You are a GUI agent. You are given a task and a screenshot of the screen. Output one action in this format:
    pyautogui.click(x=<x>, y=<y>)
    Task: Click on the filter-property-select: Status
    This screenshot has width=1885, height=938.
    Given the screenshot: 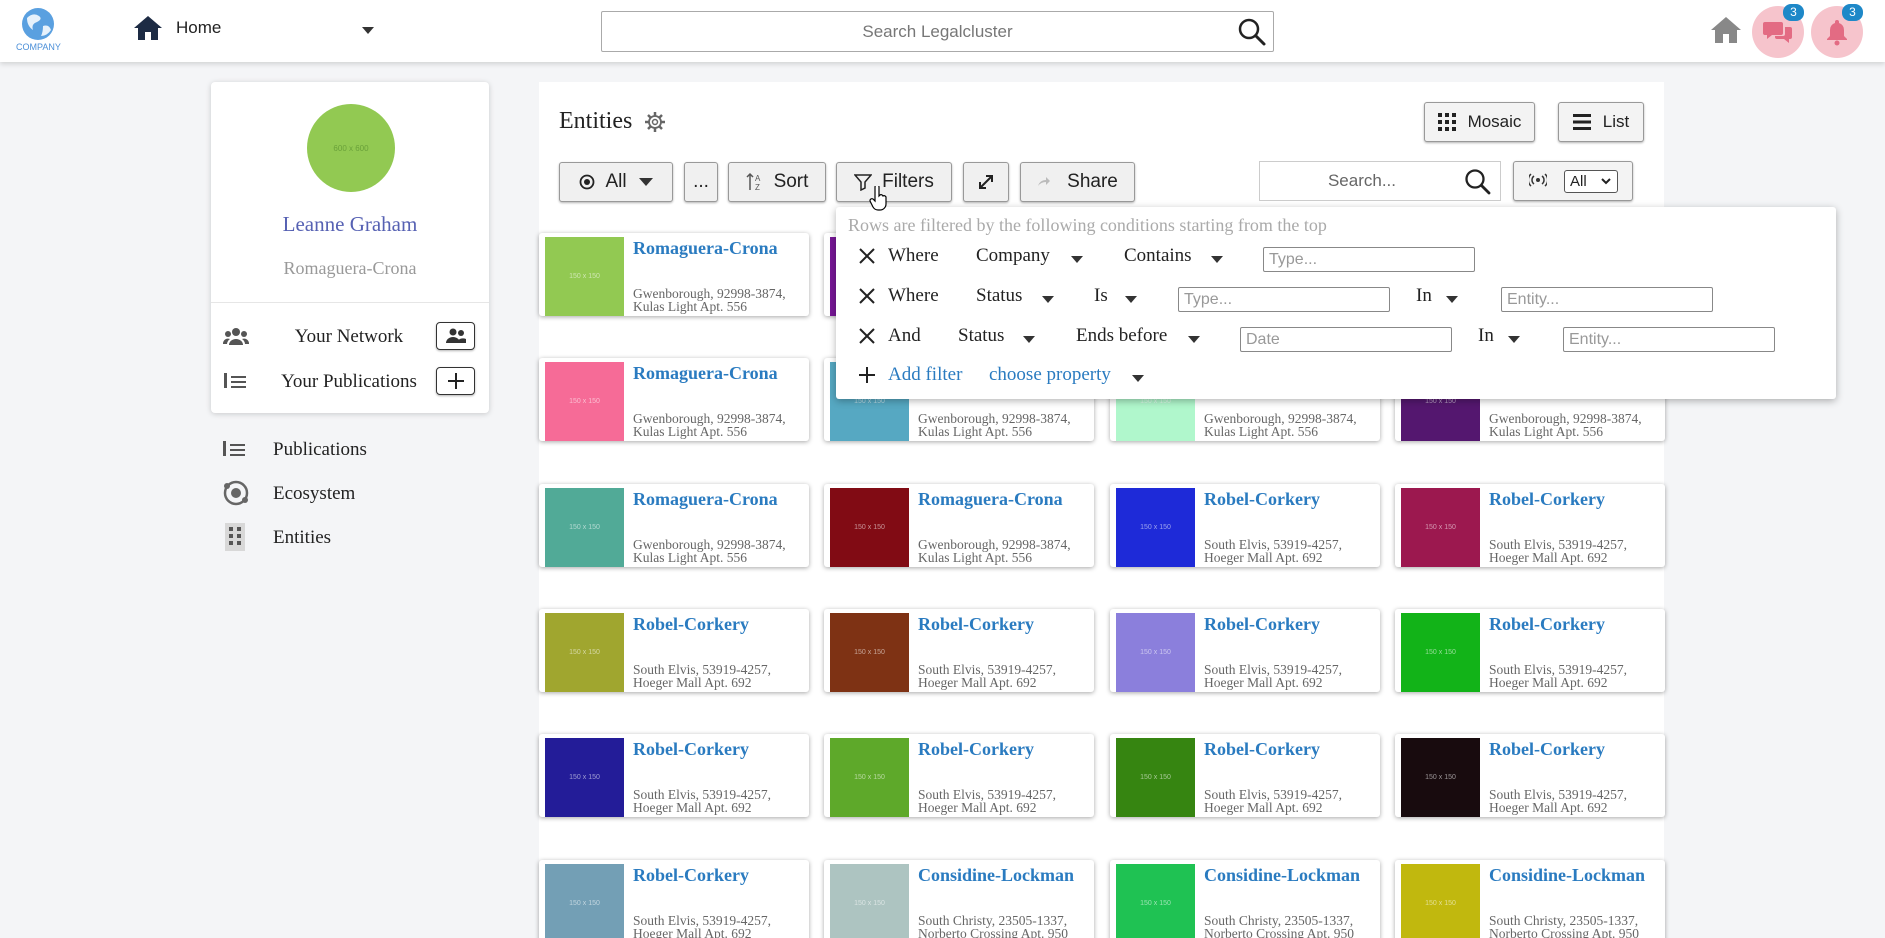 What is the action you would take?
    pyautogui.click(x=981, y=336)
    